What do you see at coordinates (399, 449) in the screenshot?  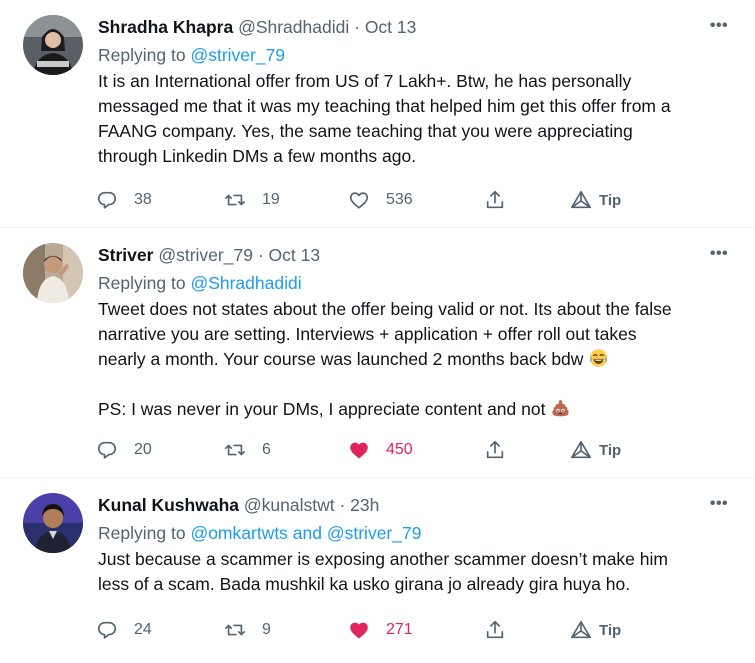 I see `like-count: 450` at bounding box center [399, 449].